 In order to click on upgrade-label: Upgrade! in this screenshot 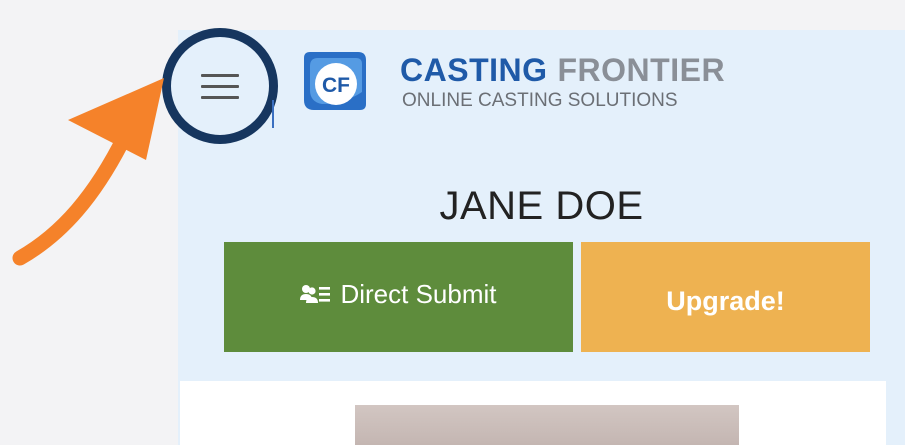, I will do `click(725, 300)`.